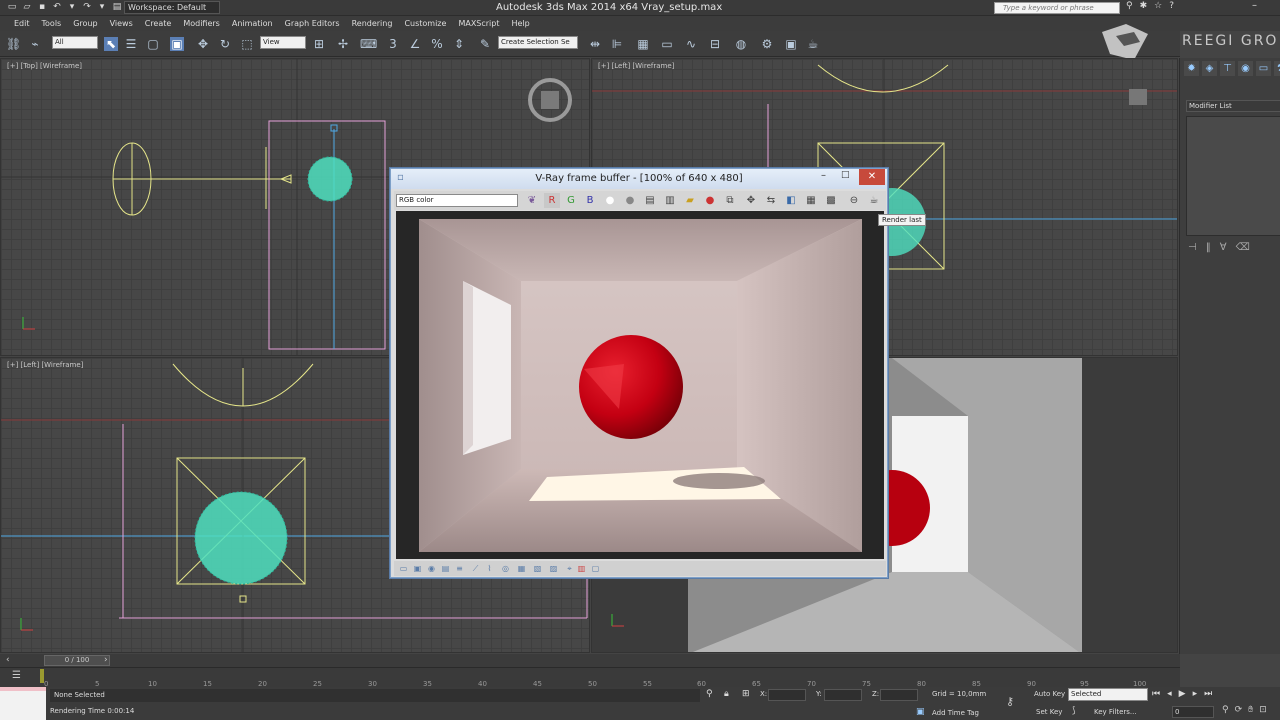  Describe the element at coordinates (874, 200) in the screenshot. I see `render-last-icon: ☕` at that location.